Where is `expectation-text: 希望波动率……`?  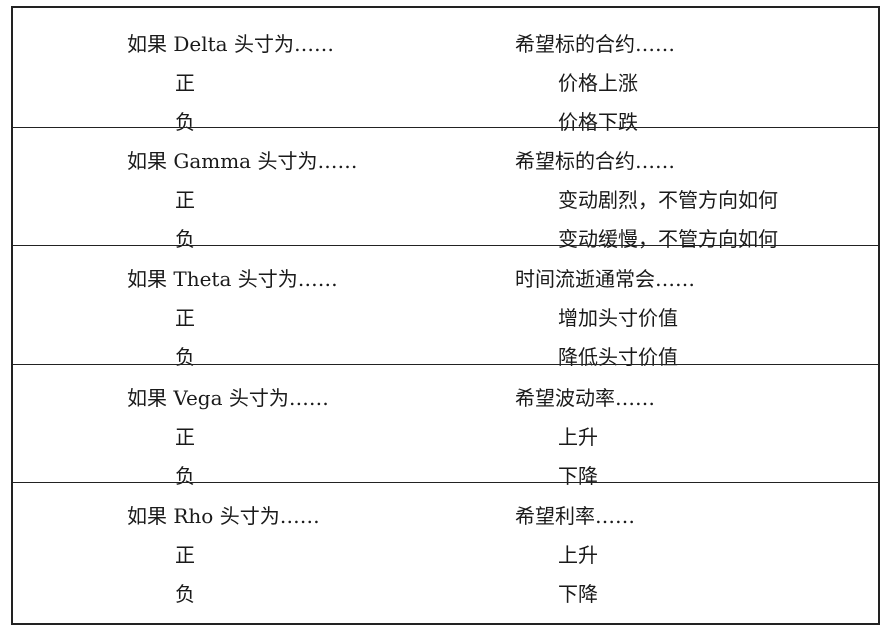
expectation-text: 希望波动率…… is located at coordinates (585, 397).